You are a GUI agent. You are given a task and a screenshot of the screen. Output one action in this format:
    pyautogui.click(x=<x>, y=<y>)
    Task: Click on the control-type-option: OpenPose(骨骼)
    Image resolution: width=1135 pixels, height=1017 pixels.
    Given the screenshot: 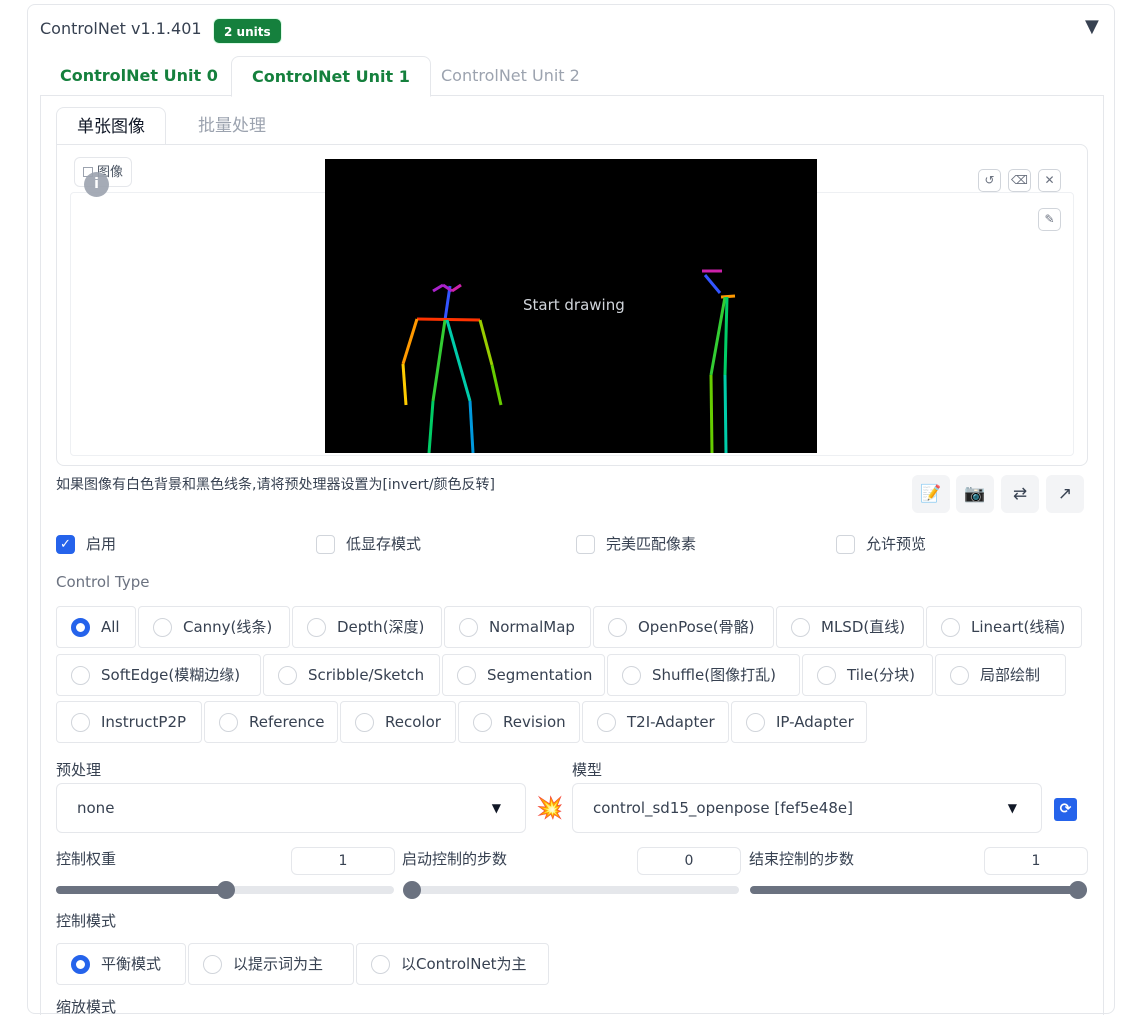 What is the action you would take?
    pyautogui.click(x=683, y=627)
    